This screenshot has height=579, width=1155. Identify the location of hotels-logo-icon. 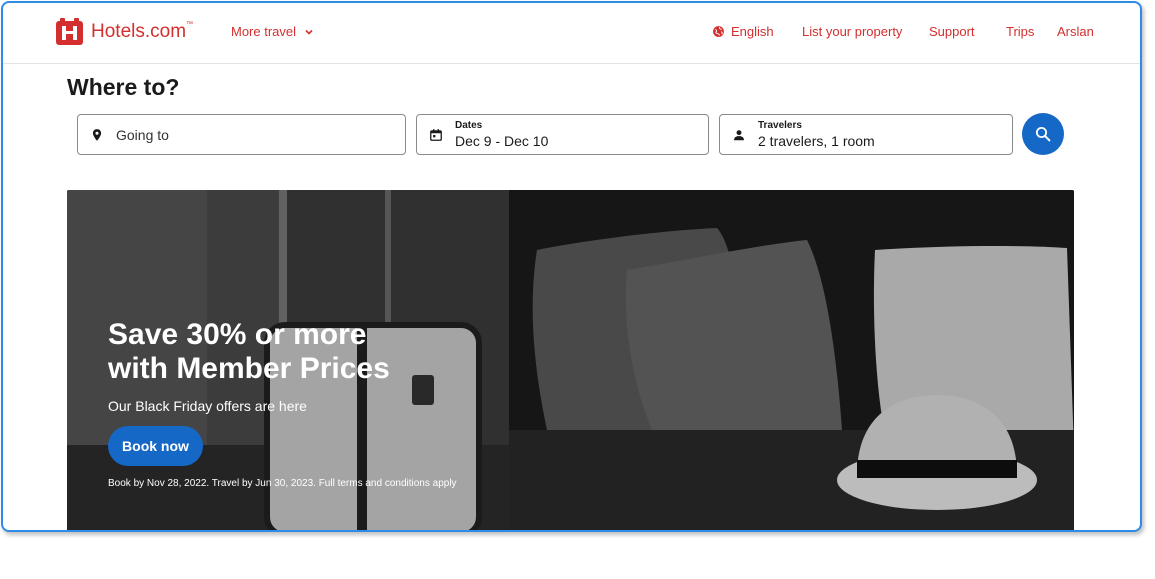
(69, 31).